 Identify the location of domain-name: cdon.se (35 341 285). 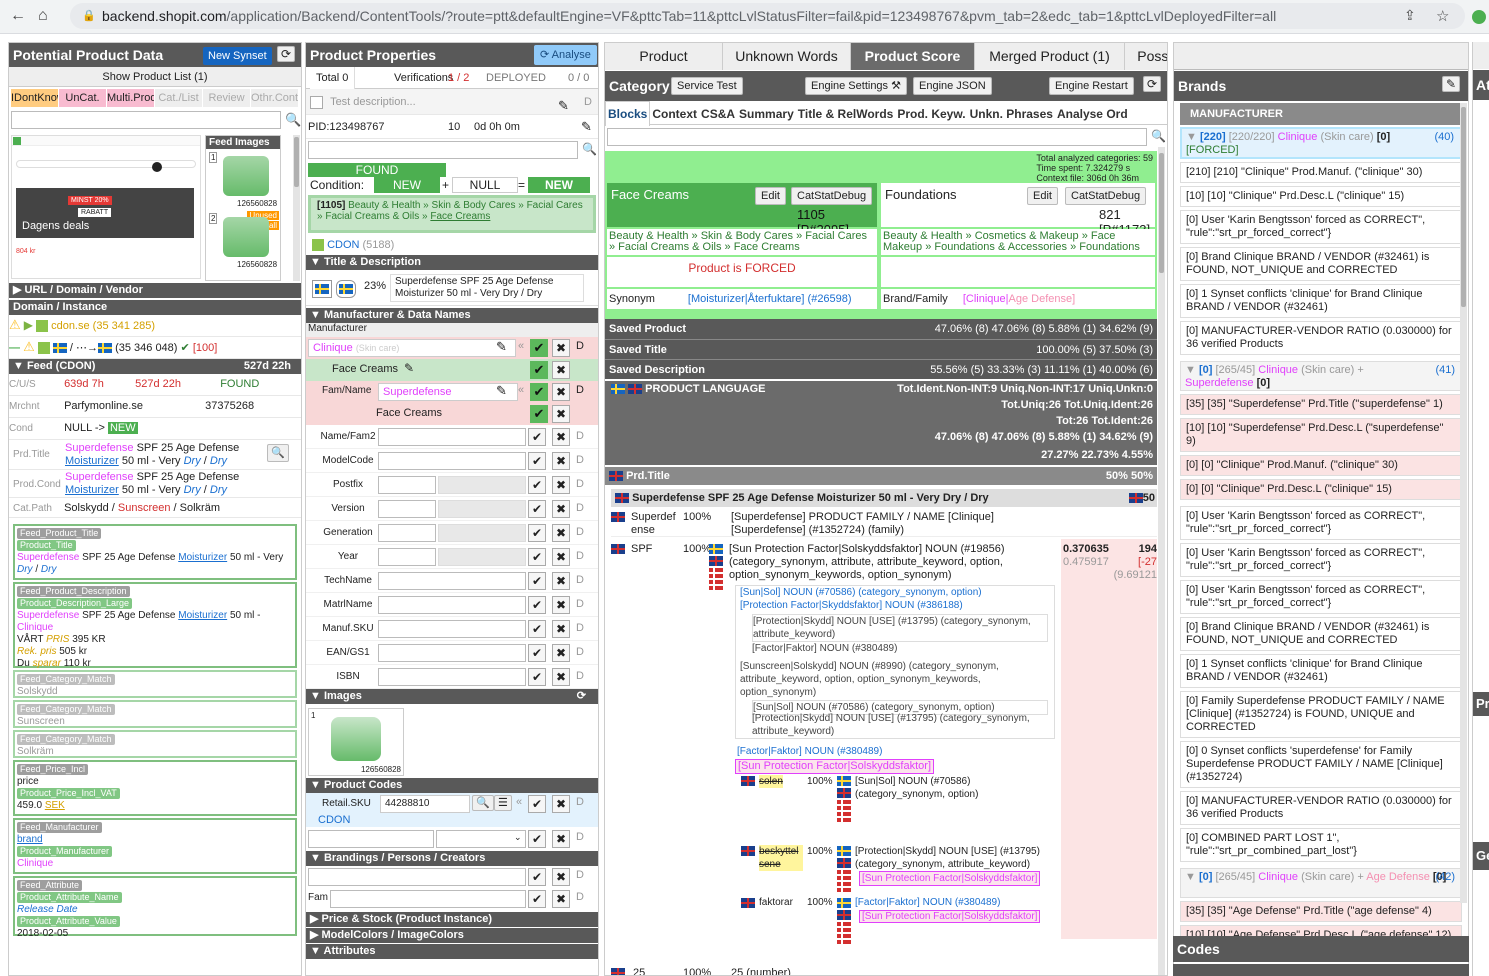
(103, 326).